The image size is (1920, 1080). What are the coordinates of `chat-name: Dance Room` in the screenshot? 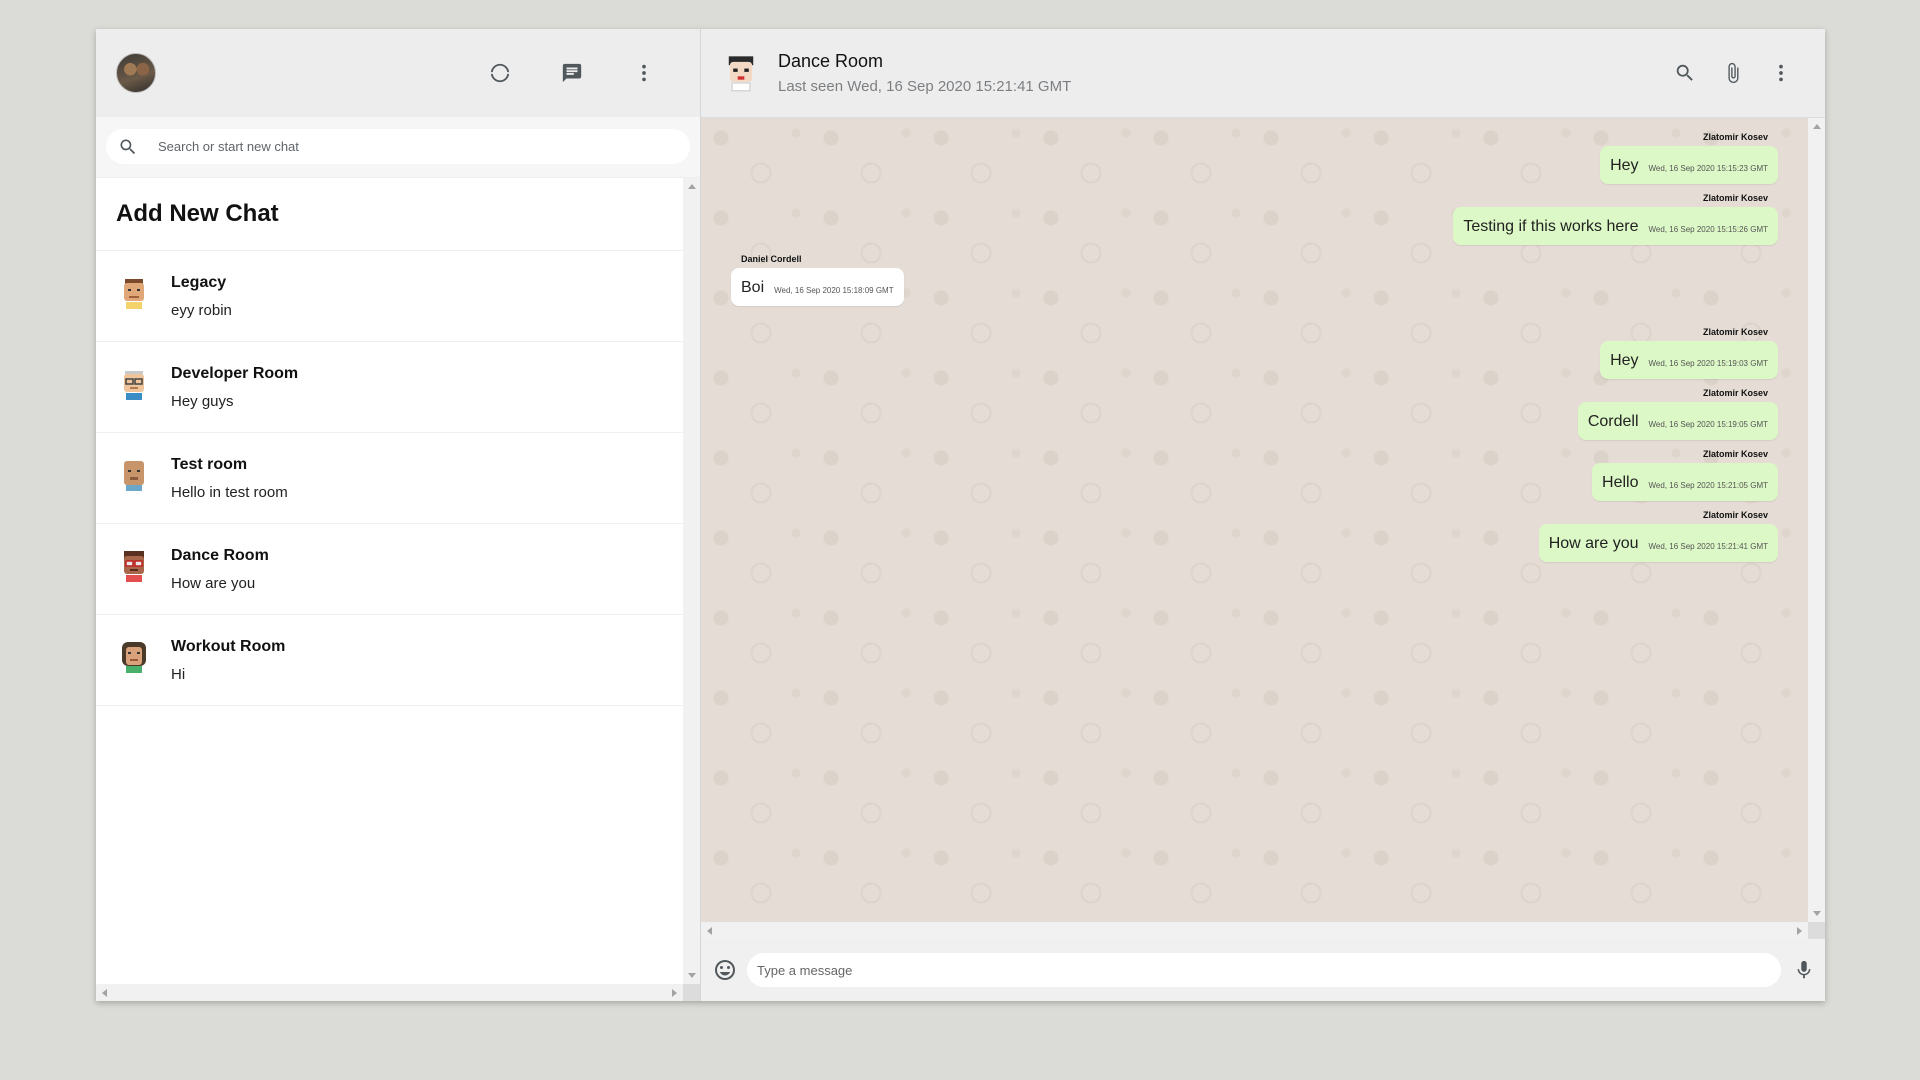 It's located at (220, 555).